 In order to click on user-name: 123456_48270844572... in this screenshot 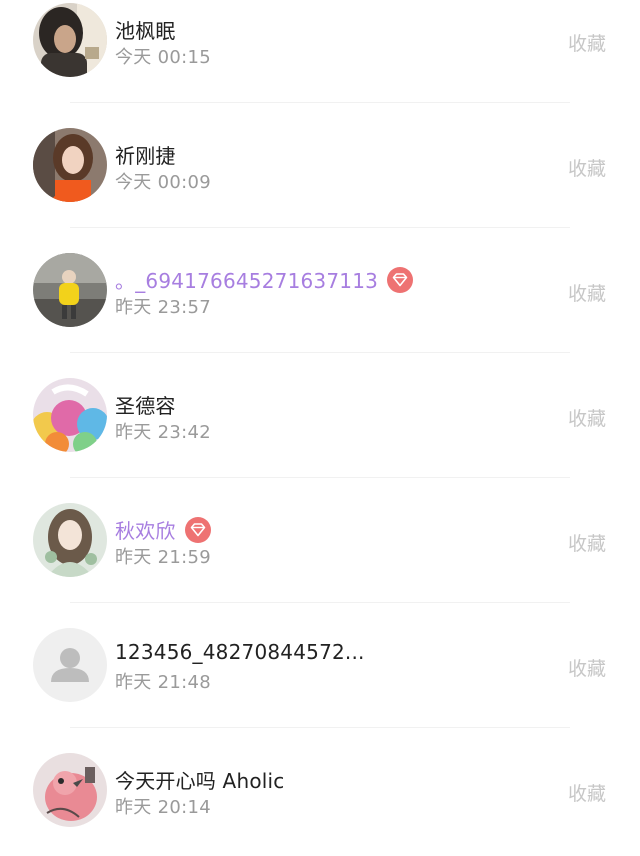, I will do `click(240, 652)`.